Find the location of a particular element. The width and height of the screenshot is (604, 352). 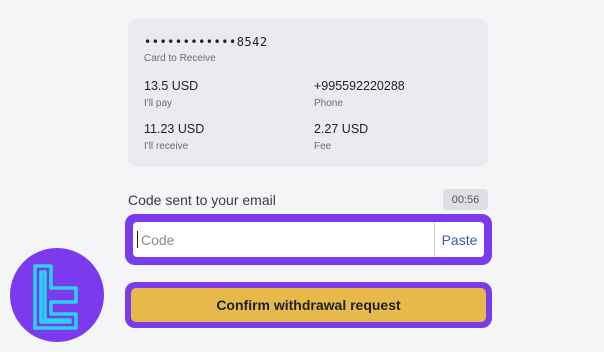

pay-caption: I'll pay is located at coordinates (158, 103).